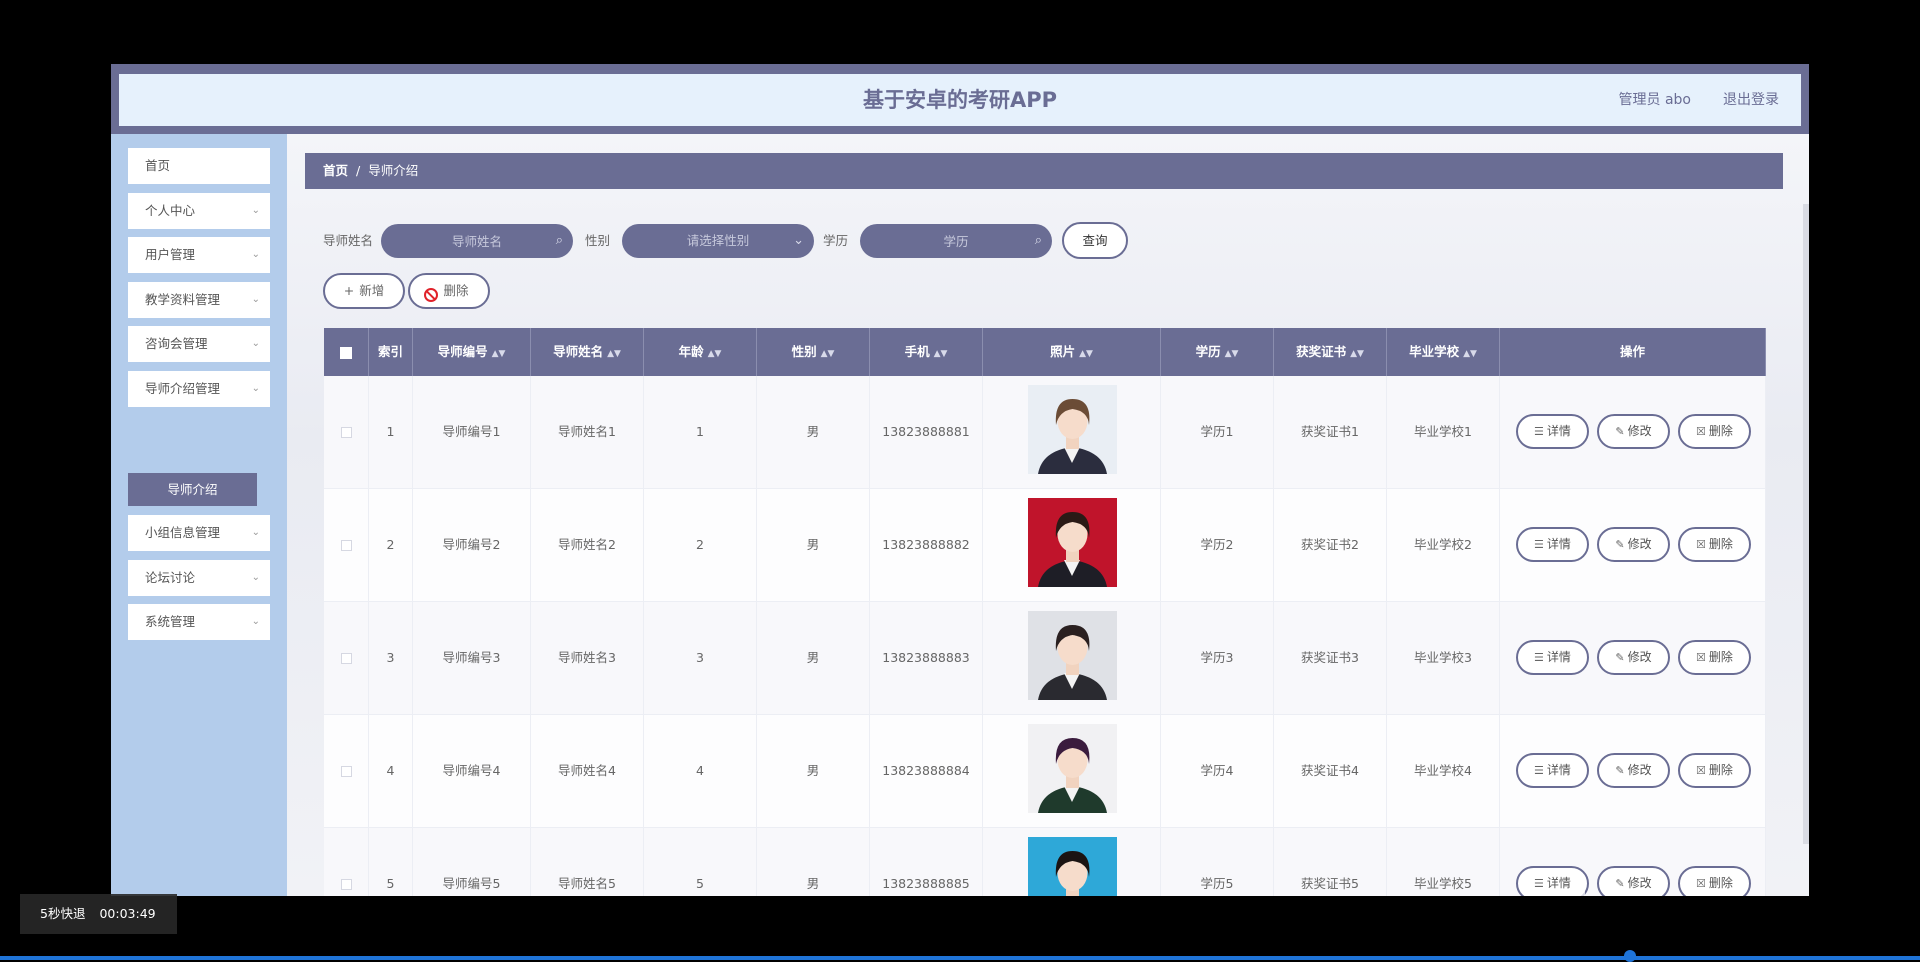 The image size is (1920, 962). Describe the element at coordinates (391, 545) in the screenshot. I see `cell-index: 2` at that location.